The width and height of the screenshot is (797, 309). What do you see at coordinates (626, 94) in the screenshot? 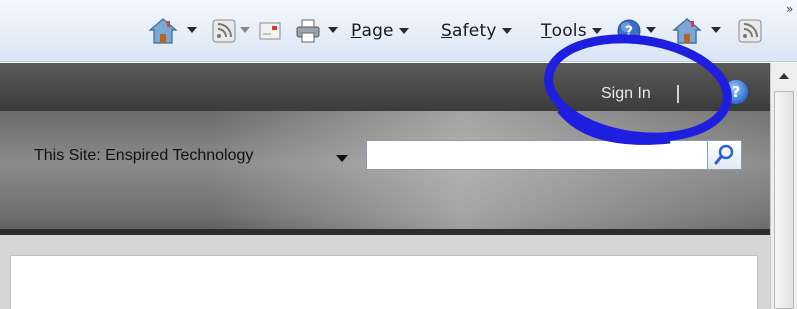
I see `sign-in-link: Sign In` at bounding box center [626, 94].